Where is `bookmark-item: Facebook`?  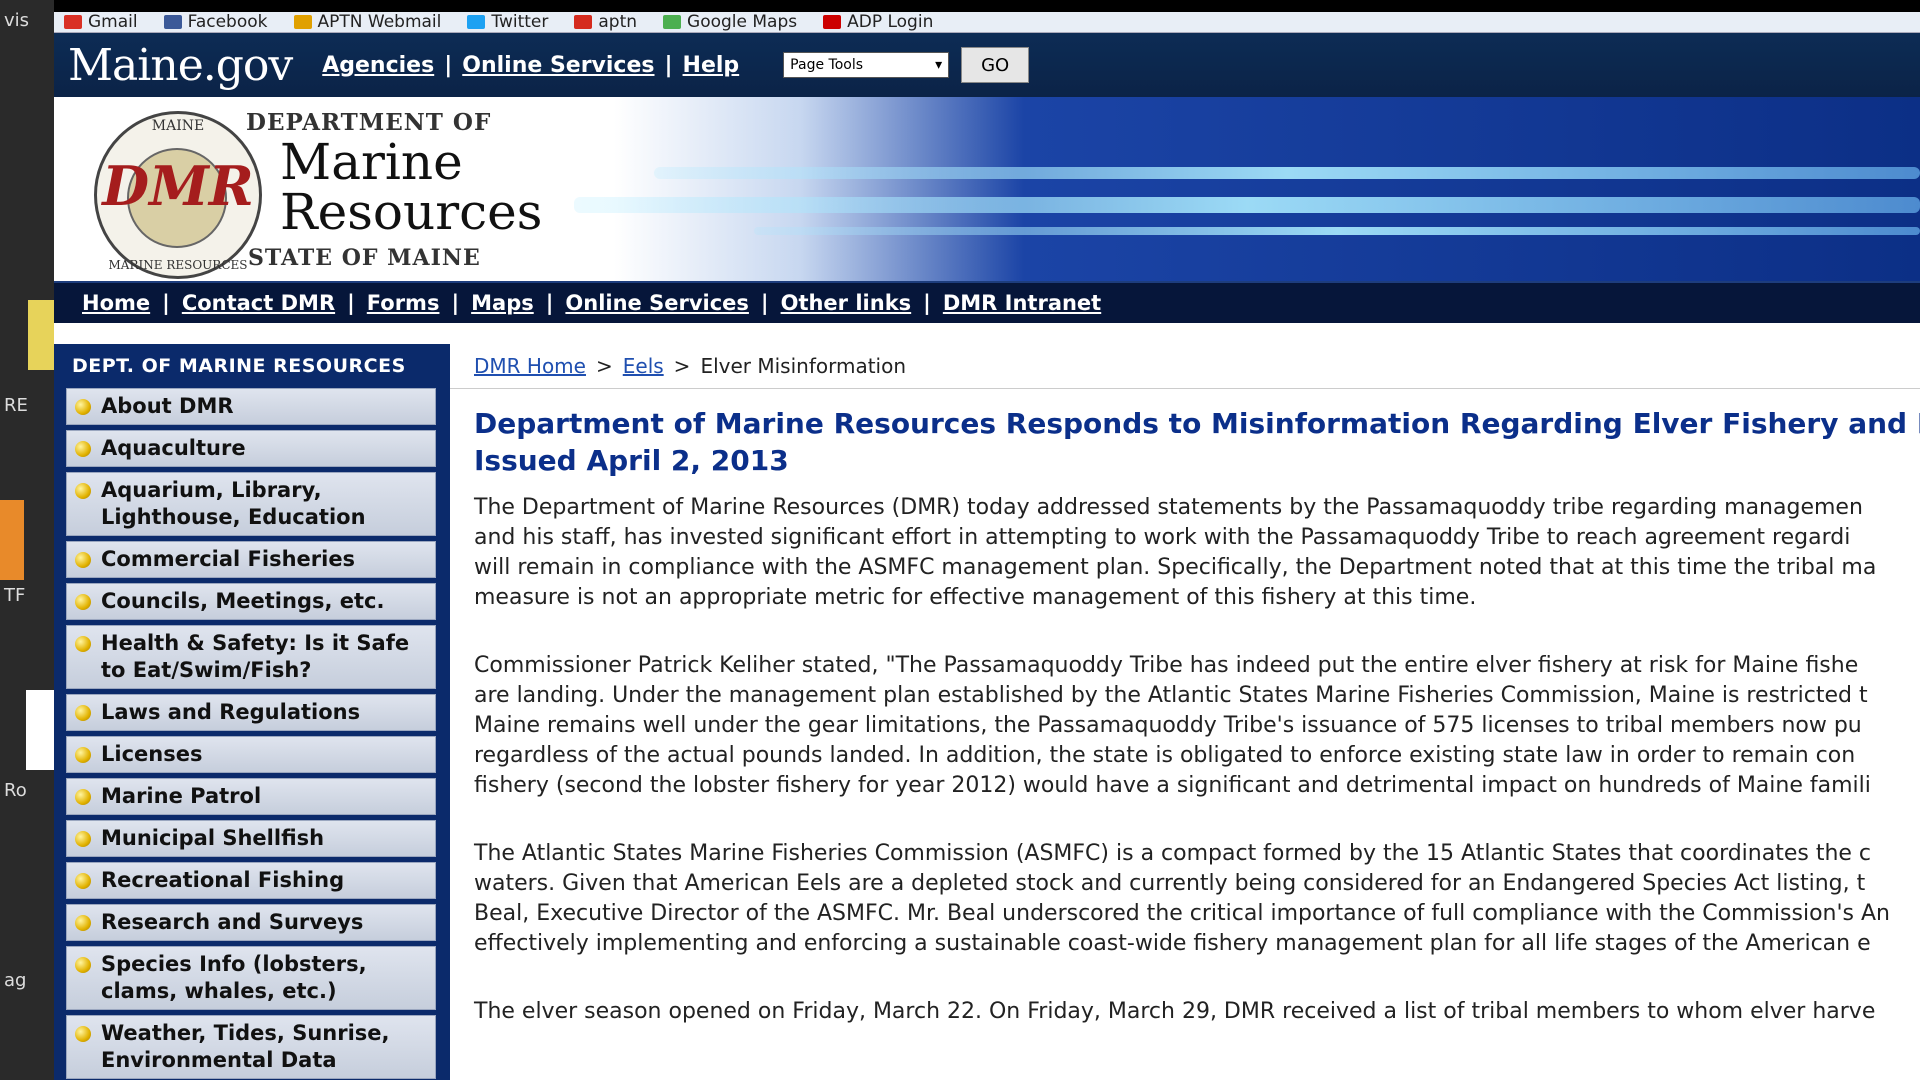 bookmark-item: Facebook is located at coordinates (215, 22).